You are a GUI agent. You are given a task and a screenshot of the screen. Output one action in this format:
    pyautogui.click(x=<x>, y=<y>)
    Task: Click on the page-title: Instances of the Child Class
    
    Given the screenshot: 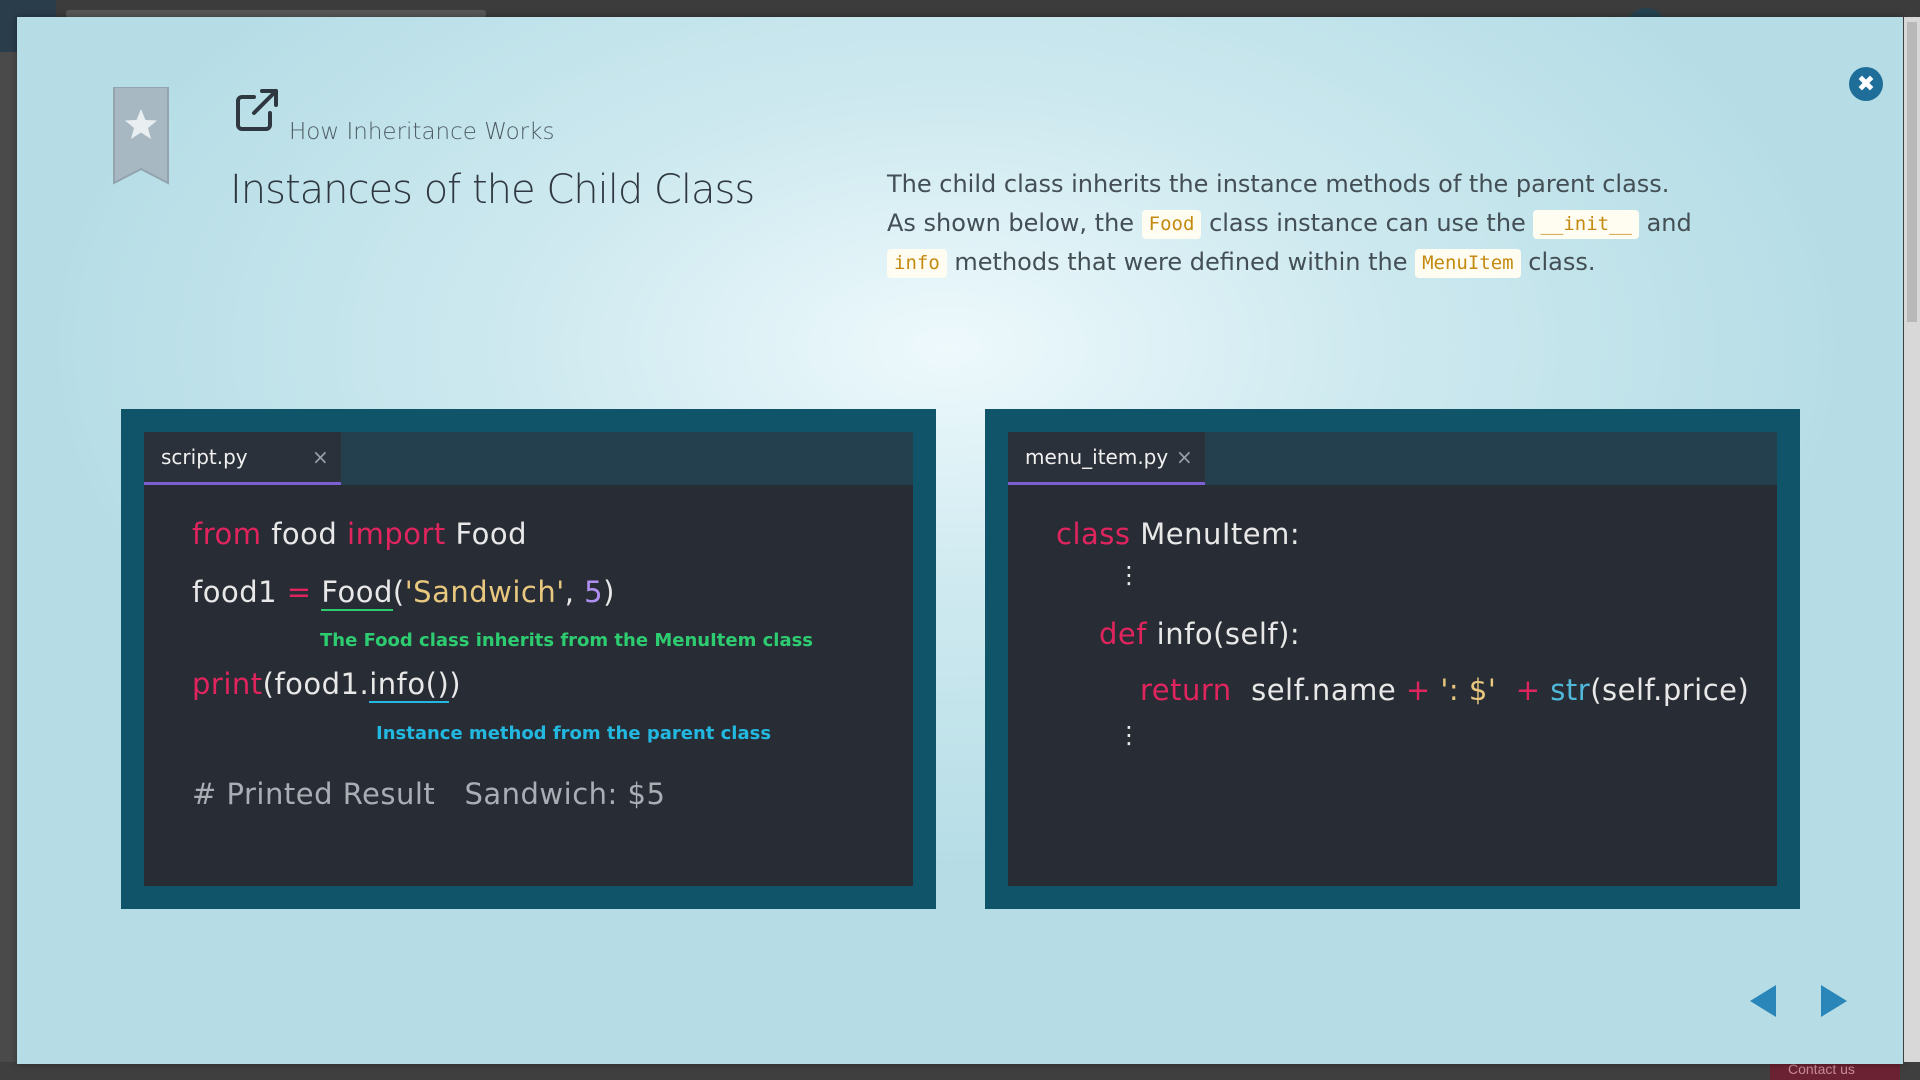 What is the action you would take?
    pyautogui.click(x=492, y=190)
    